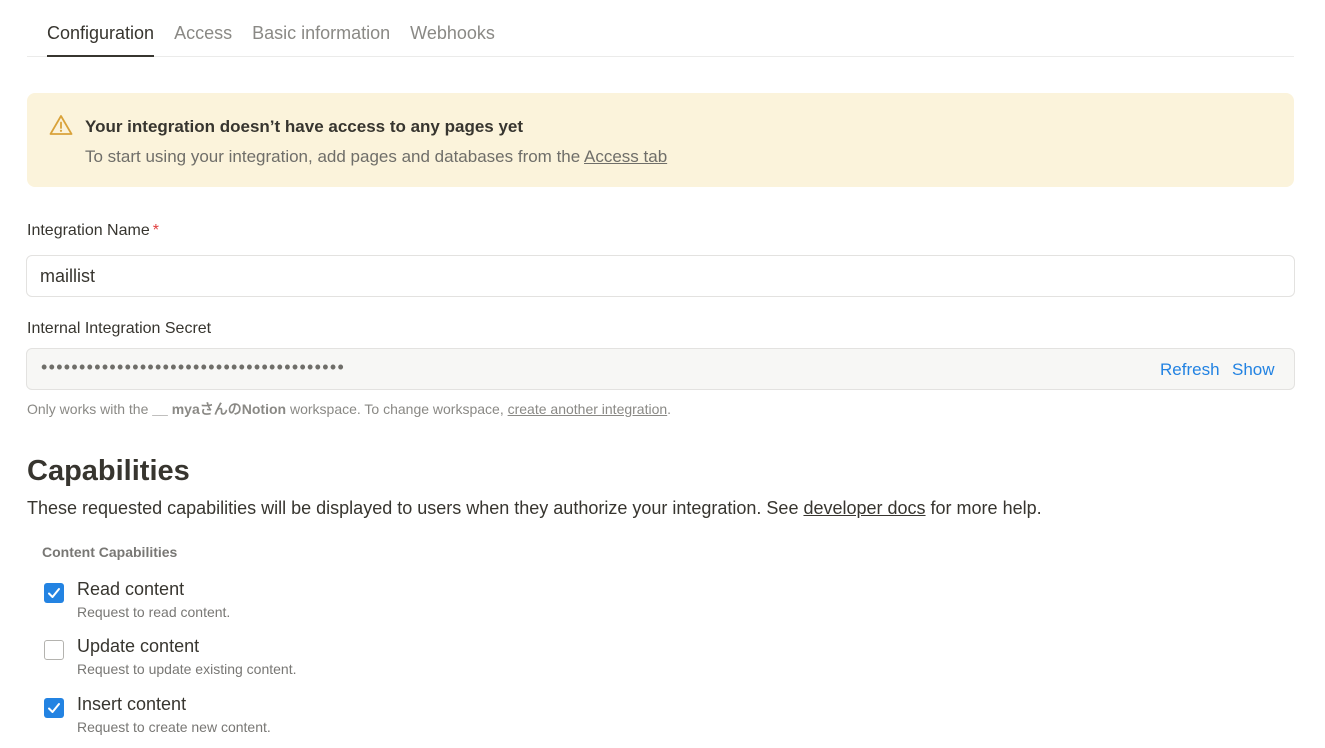  I want to click on update-content-checkbox, so click(54, 650).